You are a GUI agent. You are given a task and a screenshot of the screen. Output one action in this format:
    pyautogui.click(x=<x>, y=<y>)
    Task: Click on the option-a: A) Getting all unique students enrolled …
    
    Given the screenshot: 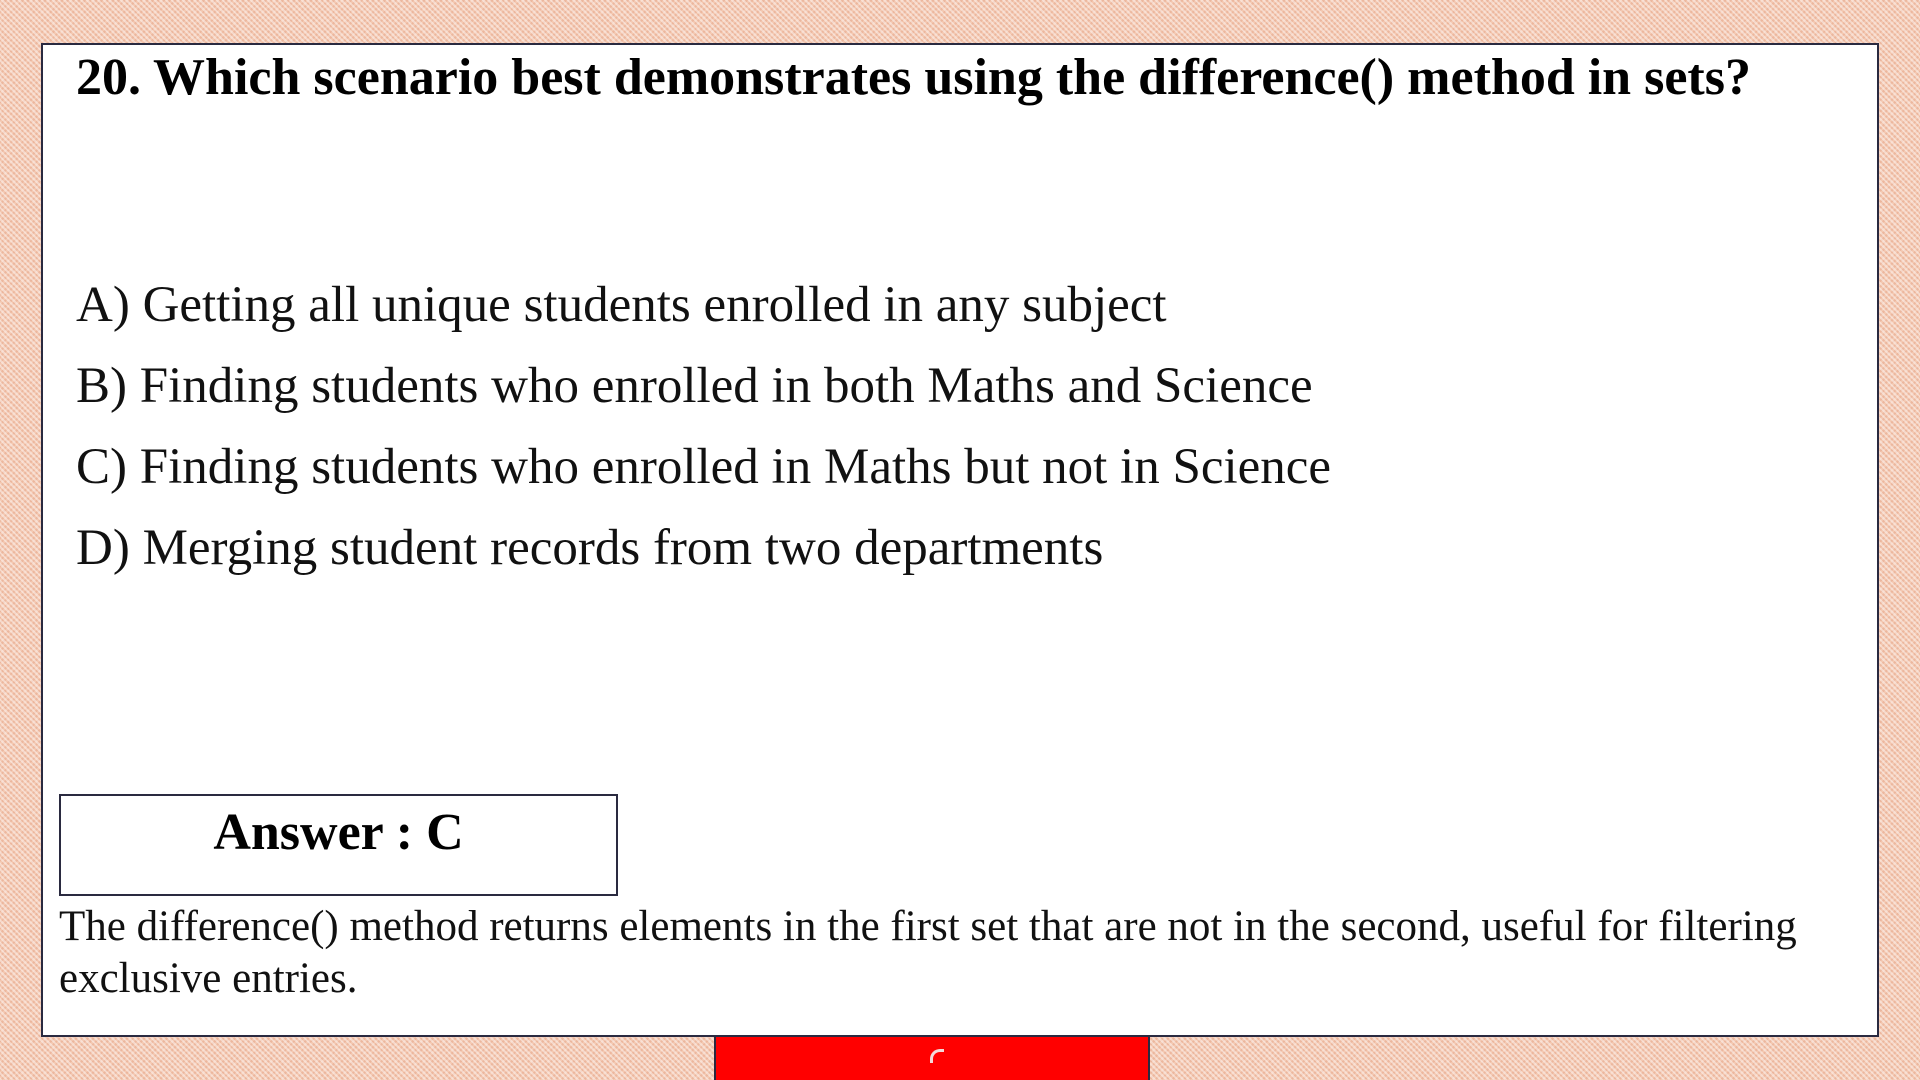 What is the action you would take?
    pyautogui.click(x=621, y=305)
    